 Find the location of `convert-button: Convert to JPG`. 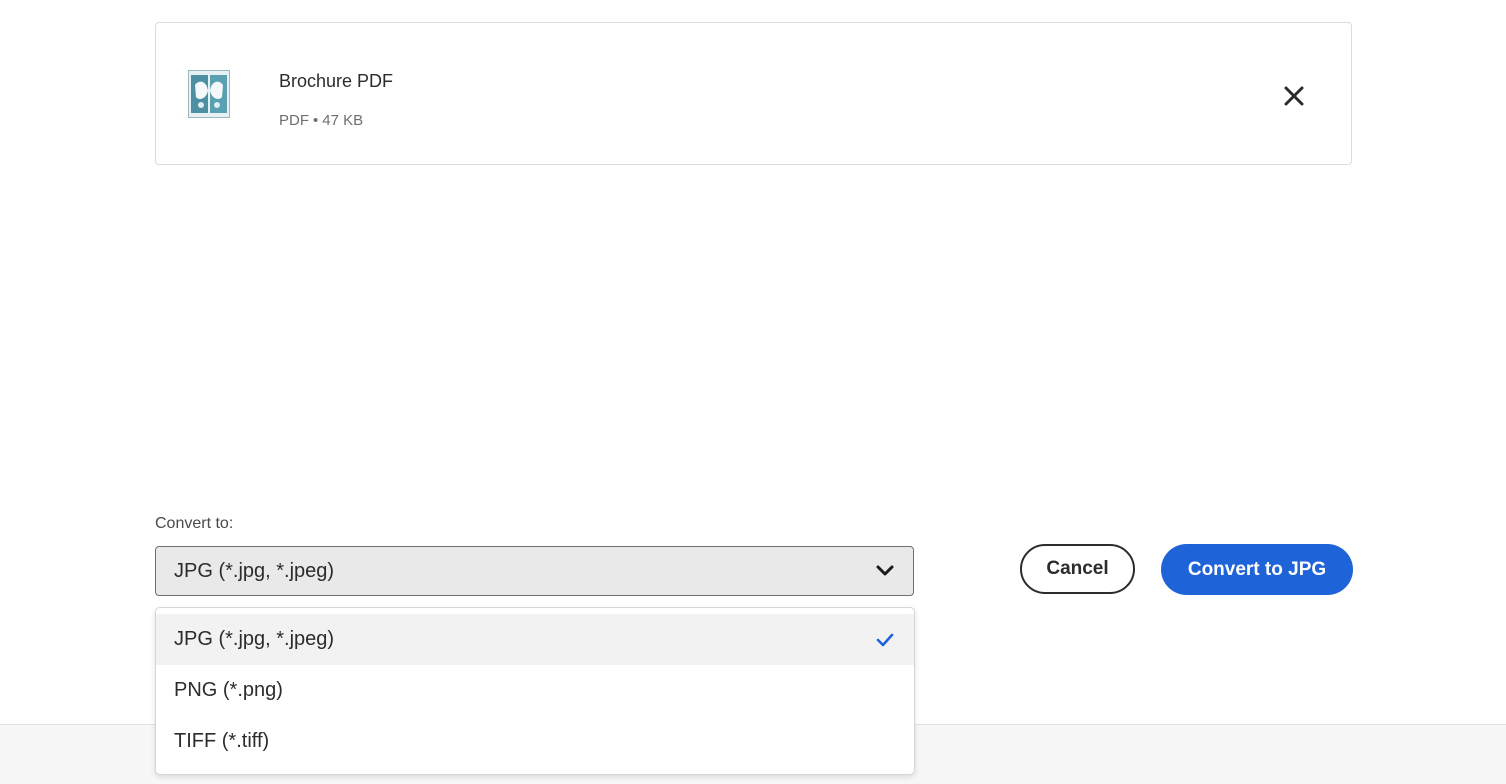

convert-button: Convert to JPG is located at coordinates (1257, 569).